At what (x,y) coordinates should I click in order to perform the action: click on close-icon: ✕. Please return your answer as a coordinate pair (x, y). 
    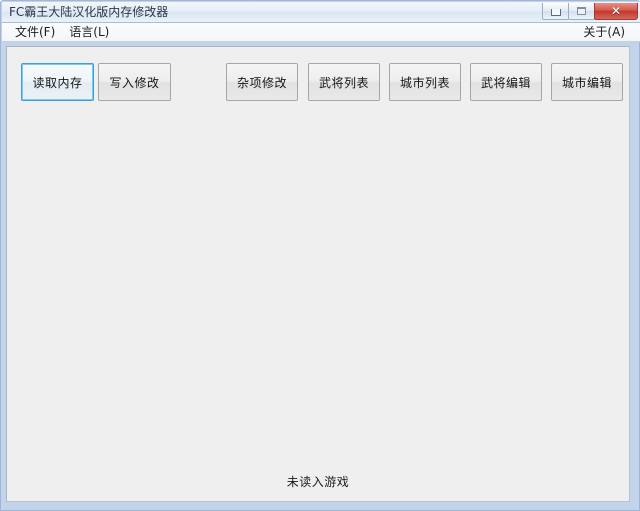
    Looking at the image, I should click on (616, 11).